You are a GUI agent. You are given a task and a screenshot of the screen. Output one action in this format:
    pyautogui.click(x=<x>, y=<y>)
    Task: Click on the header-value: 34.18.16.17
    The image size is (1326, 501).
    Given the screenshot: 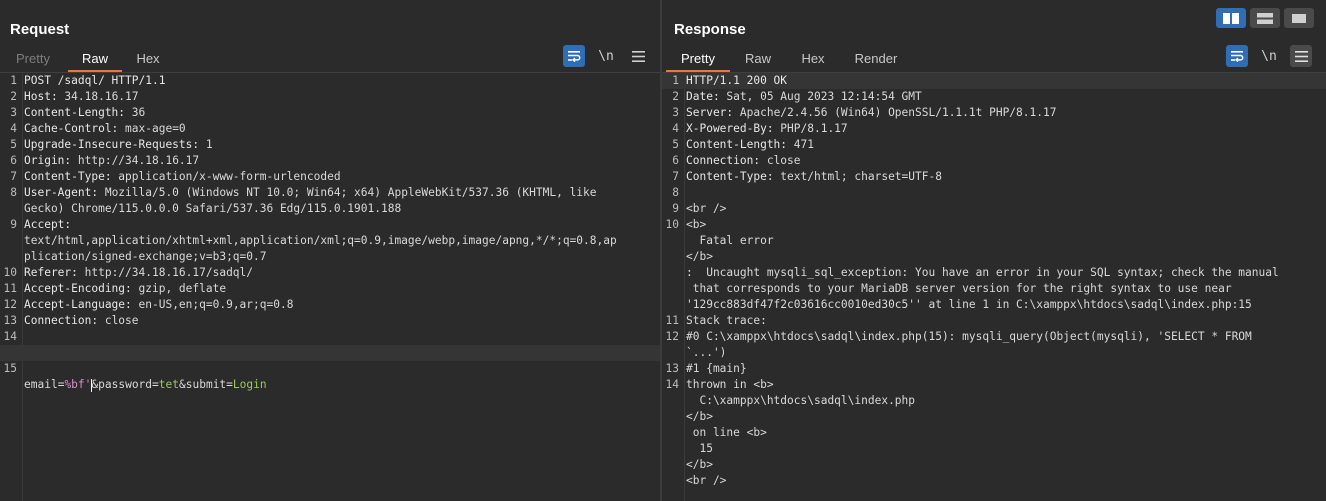 What is the action you would take?
    pyautogui.click(x=98, y=96)
    